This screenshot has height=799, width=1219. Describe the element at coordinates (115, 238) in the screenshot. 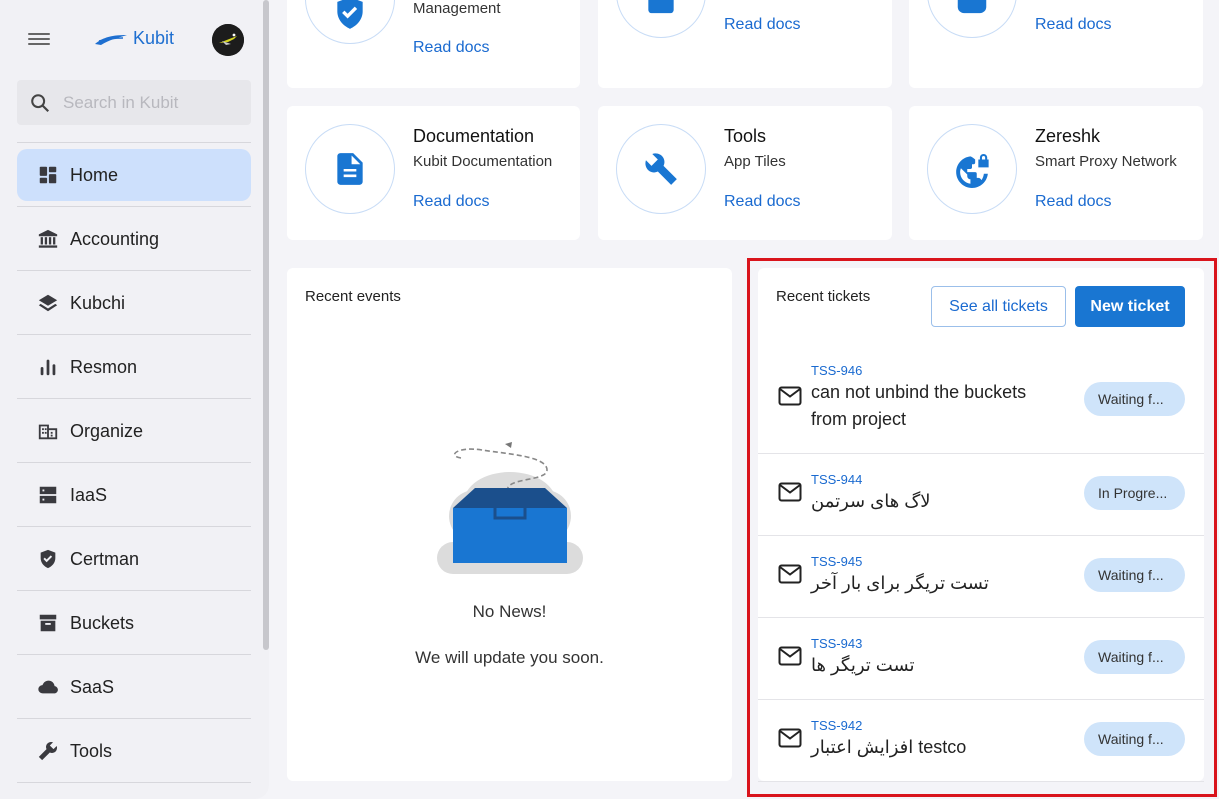

I see `sidebar-item-label: Accounting` at that location.